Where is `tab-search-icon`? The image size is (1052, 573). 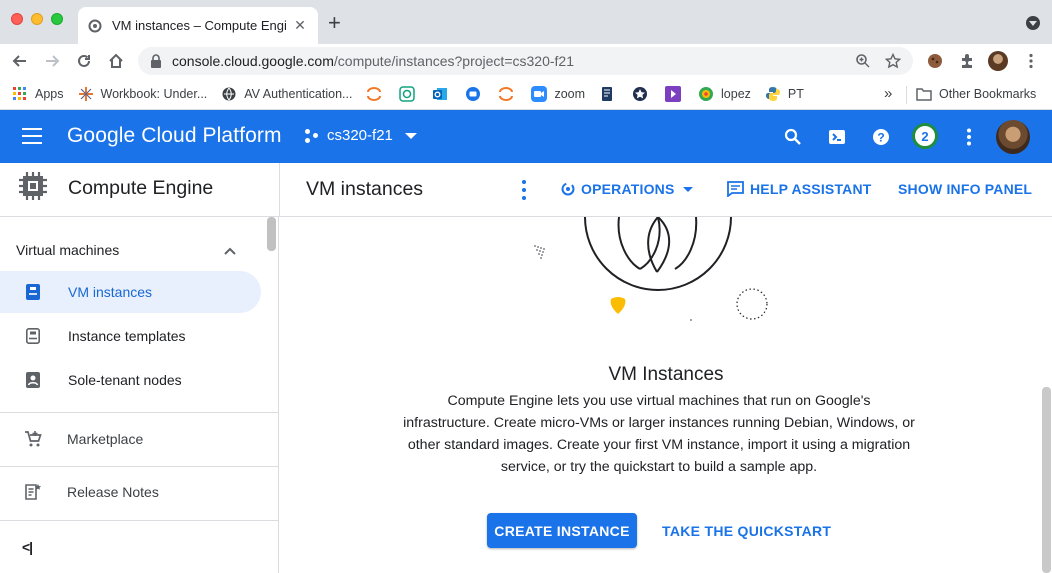
tab-search-icon is located at coordinates (1033, 23).